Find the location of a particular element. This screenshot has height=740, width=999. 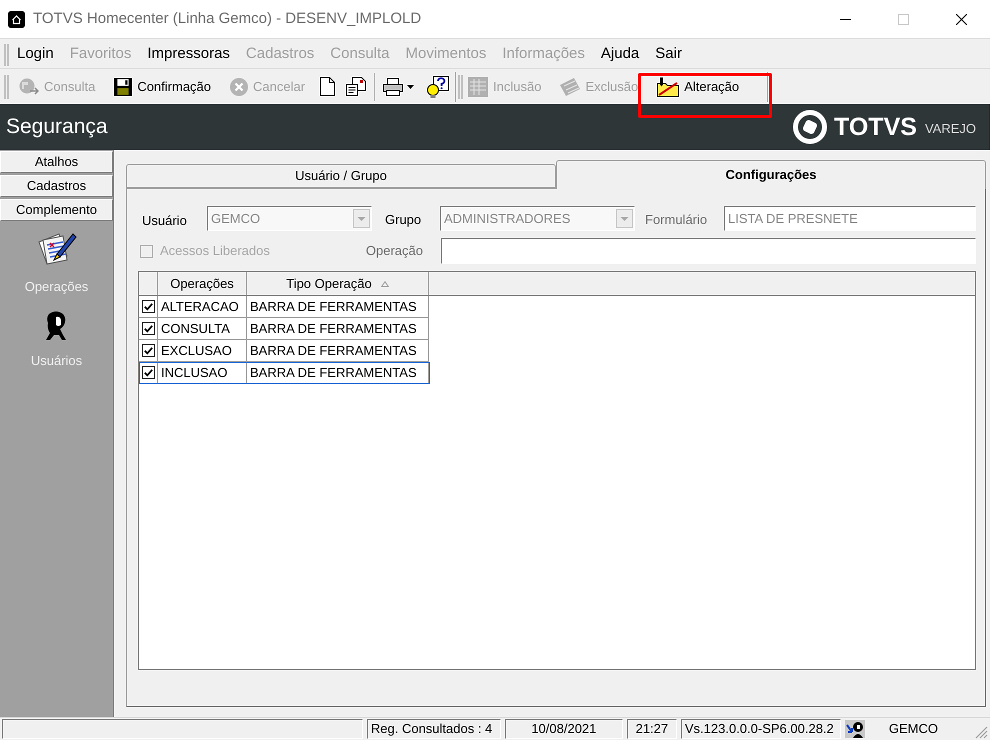

folder-pencil-icon is located at coordinates (668, 86).